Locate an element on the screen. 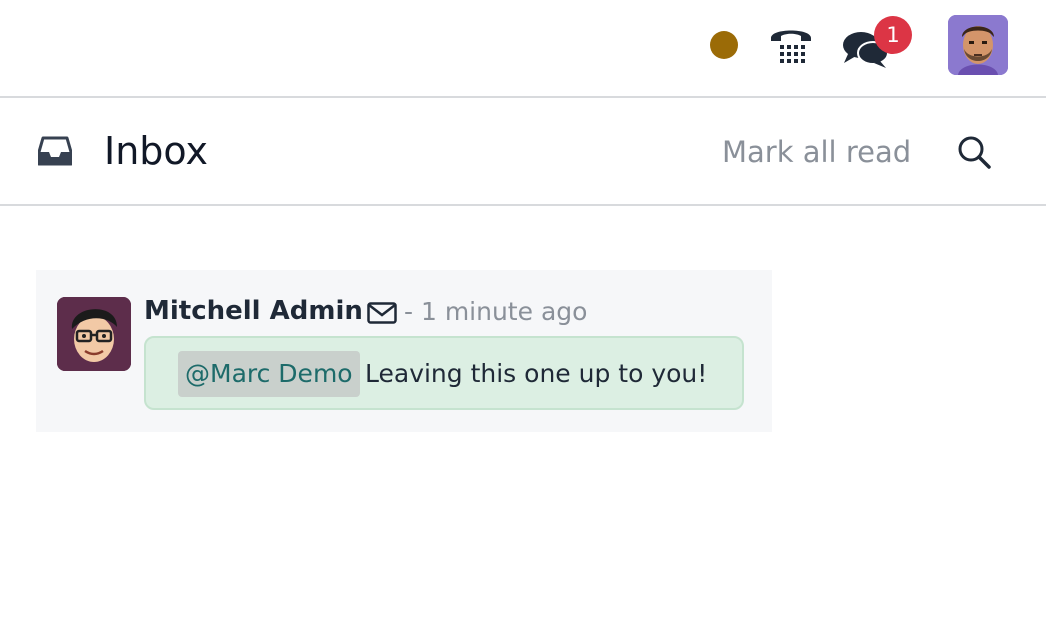 The width and height of the screenshot is (1046, 640). user-portrait-icon is located at coordinates (978, 45).